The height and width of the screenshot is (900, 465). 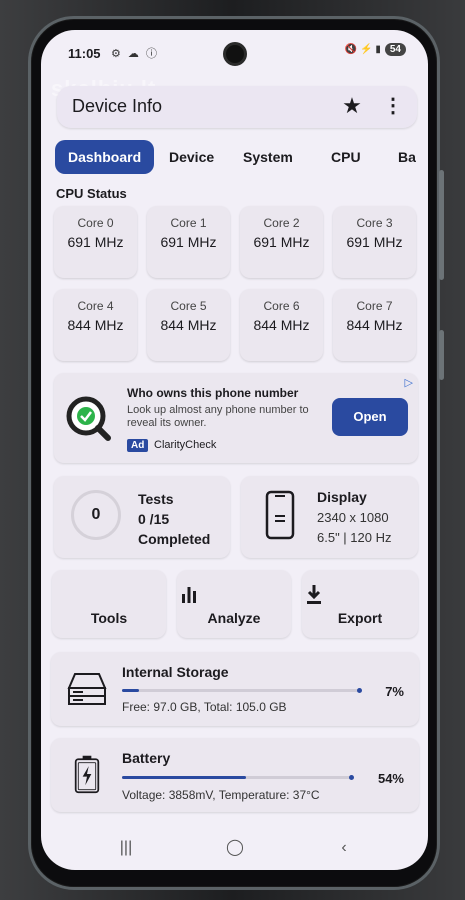 What do you see at coordinates (280, 515) in the screenshot?
I see `phone-display-icon` at bounding box center [280, 515].